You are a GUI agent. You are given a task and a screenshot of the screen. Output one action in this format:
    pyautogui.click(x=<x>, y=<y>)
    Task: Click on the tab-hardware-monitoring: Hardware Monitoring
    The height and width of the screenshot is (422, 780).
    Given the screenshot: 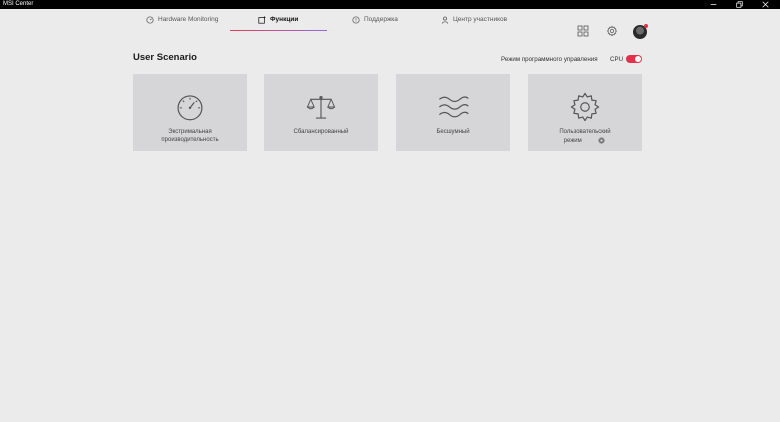 What is the action you would take?
    pyautogui.click(x=182, y=26)
    